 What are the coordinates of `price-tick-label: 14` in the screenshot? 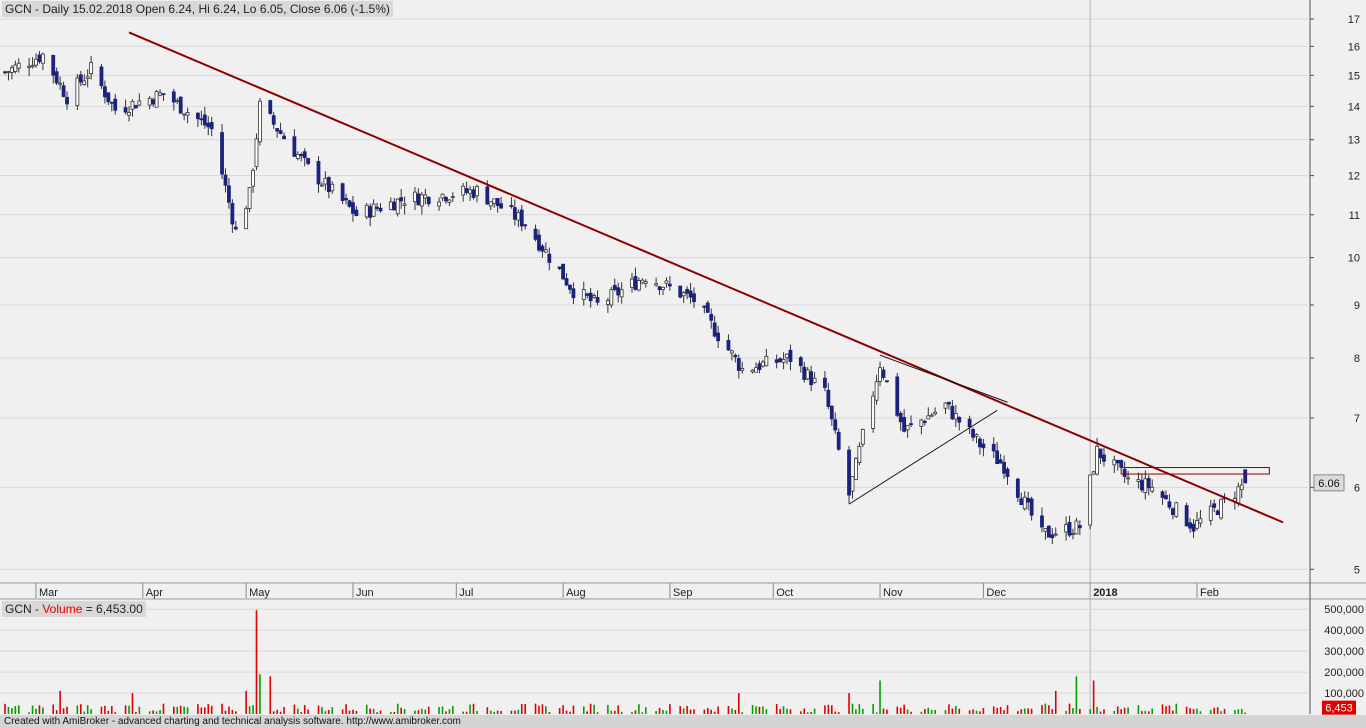 It's located at (1354, 107).